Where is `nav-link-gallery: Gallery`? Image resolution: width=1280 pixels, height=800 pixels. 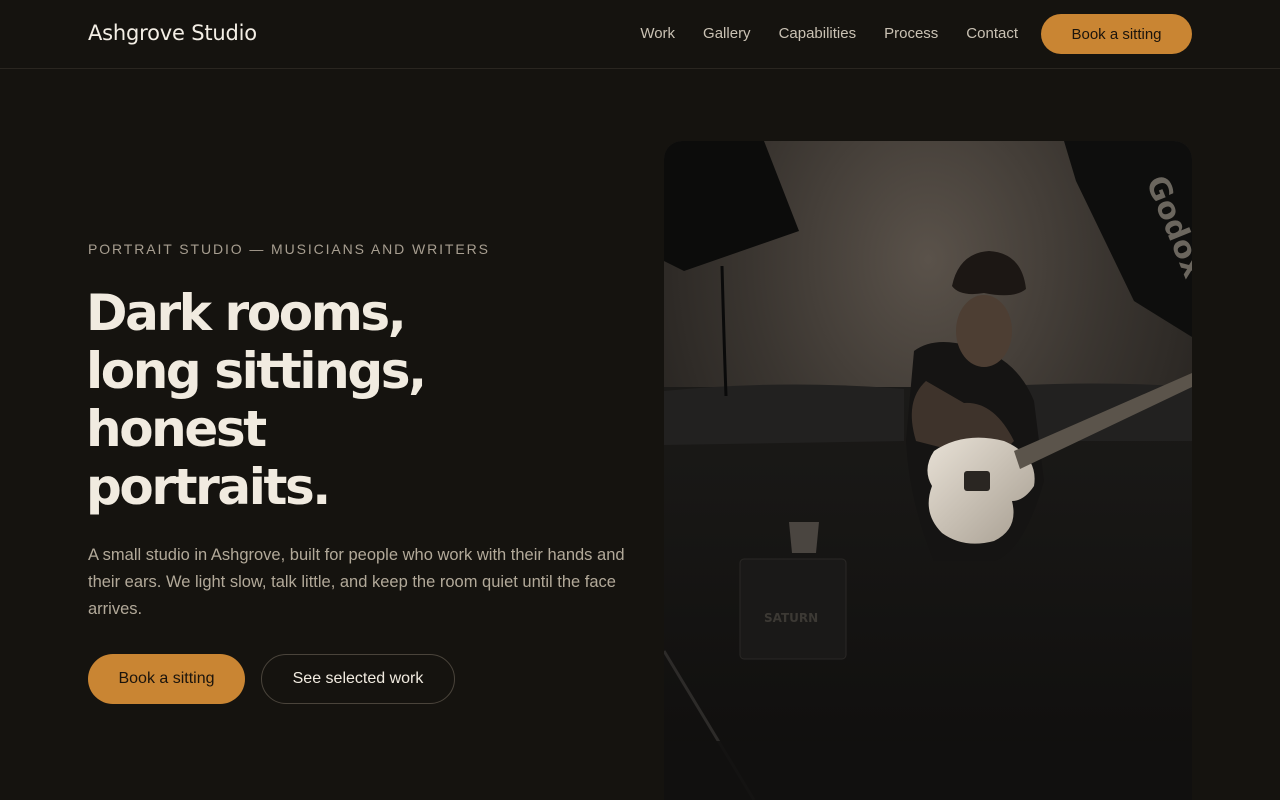
nav-link-gallery: Gallery is located at coordinates (727, 33).